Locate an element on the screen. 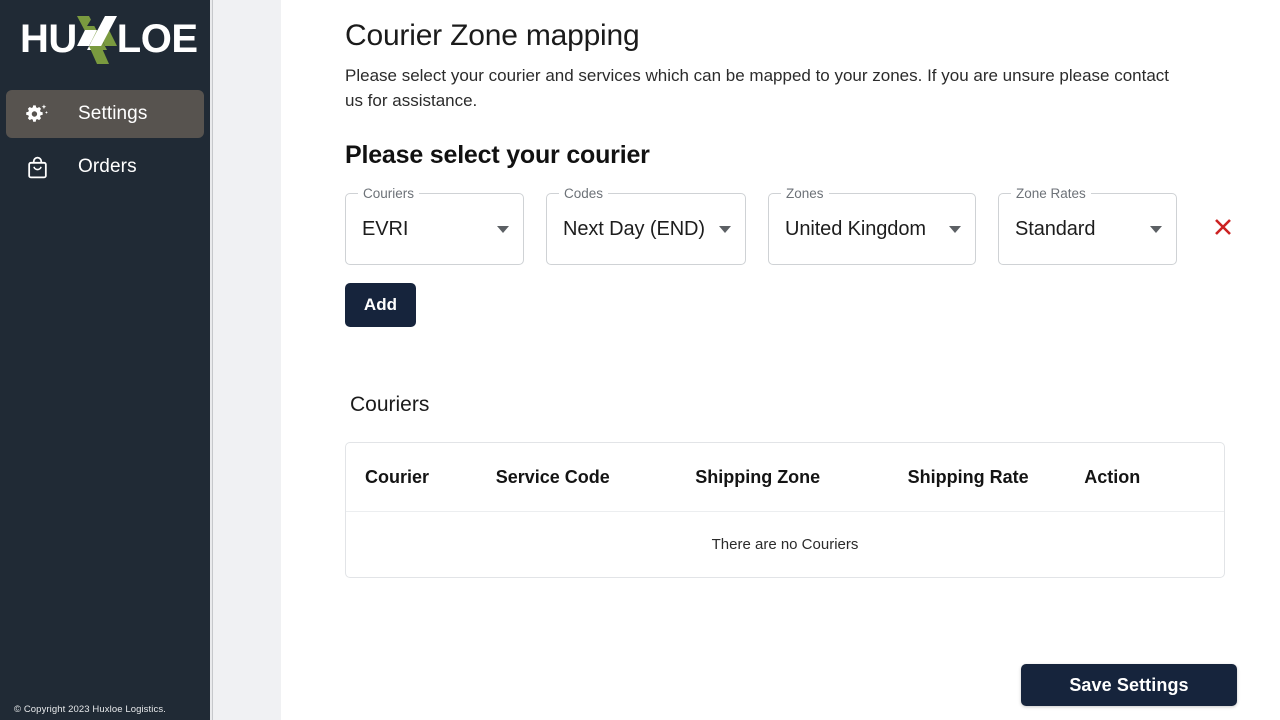  table-empty-message: There are no Couriers is located at coordinates (785, 545).